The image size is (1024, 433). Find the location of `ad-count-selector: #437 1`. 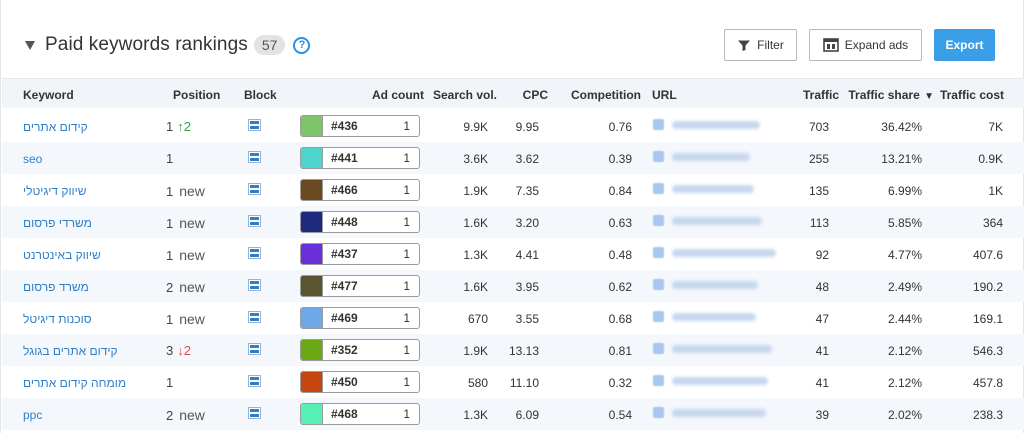

ad-count-selector: #437 1 is located at coordinates (360, 254).